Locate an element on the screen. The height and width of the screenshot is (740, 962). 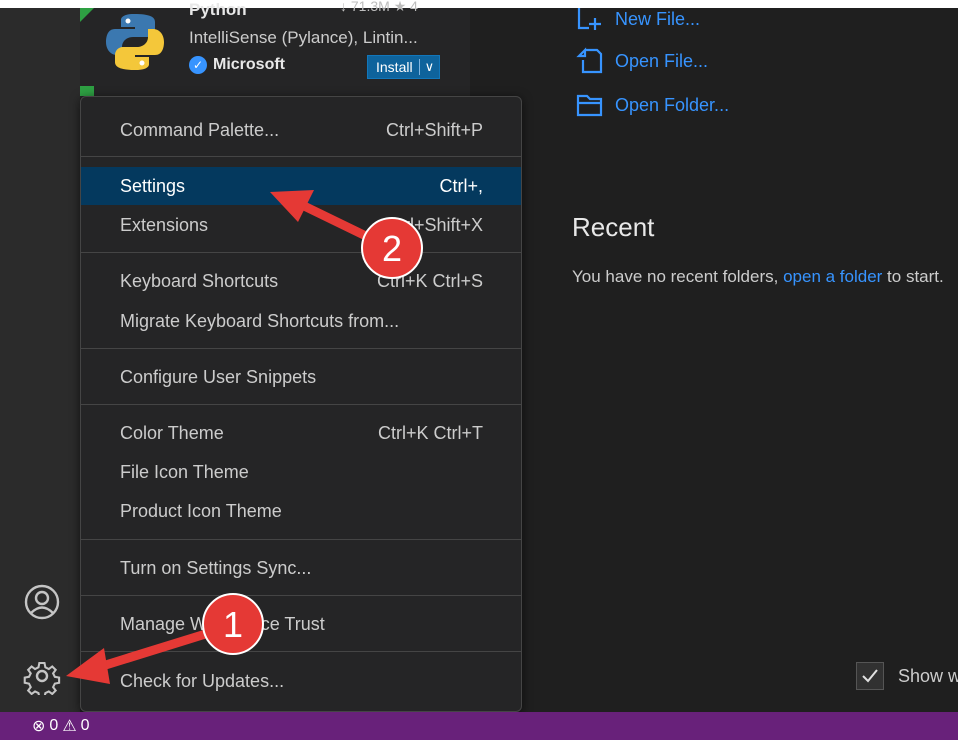
menu-item-label: Product Icon Theme is located at coordinates (201, 510).